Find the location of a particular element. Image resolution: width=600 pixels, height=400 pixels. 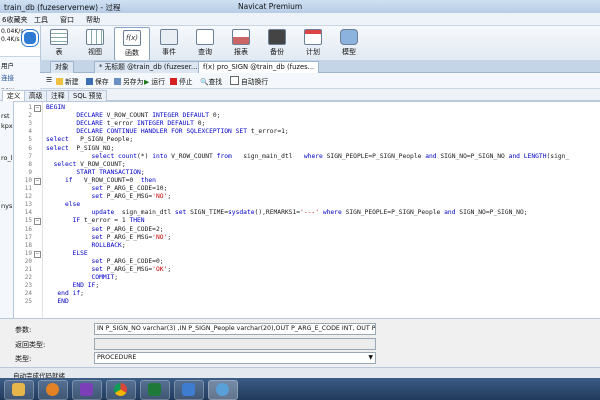

code-line: START TRANSACTION; is located at coordinates (95, 172).